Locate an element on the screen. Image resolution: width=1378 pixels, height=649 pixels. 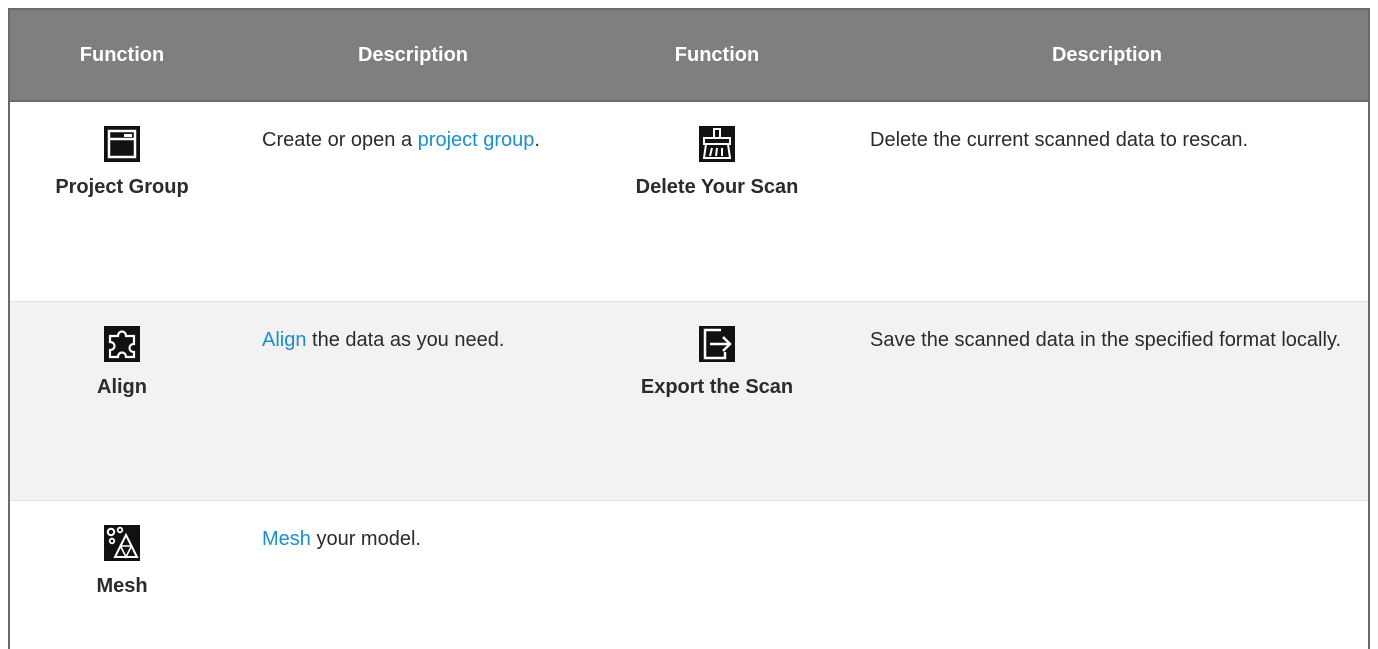
broom-icon is located at coordinates (717, 144).